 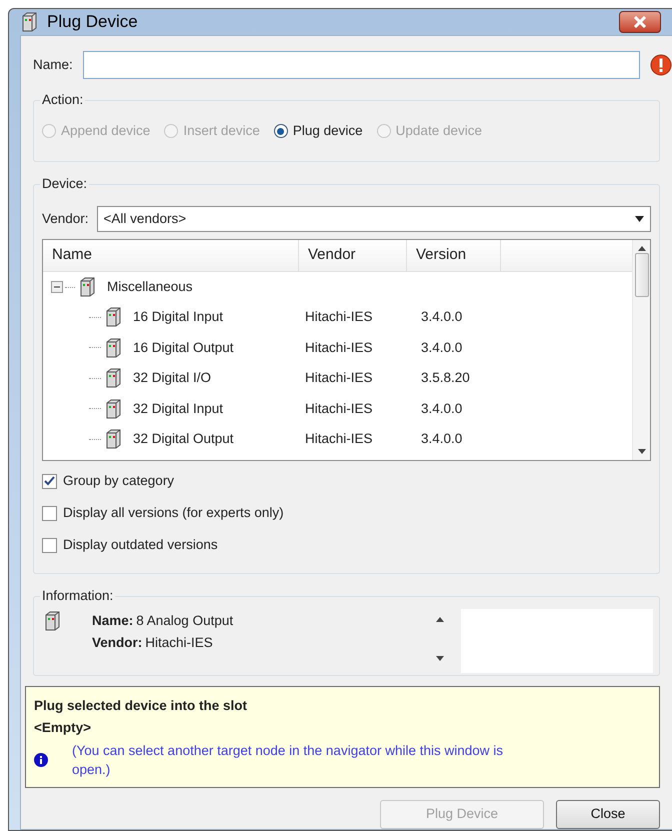 I want to click on name-field, so click(x=361, y=65).